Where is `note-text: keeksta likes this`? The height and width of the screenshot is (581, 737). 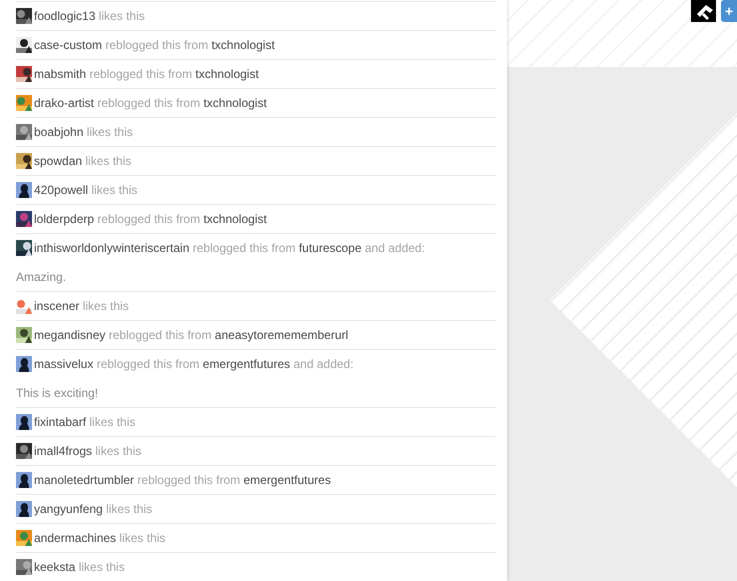 note-text: keeksta likes this is located at coordinates (79, 567).